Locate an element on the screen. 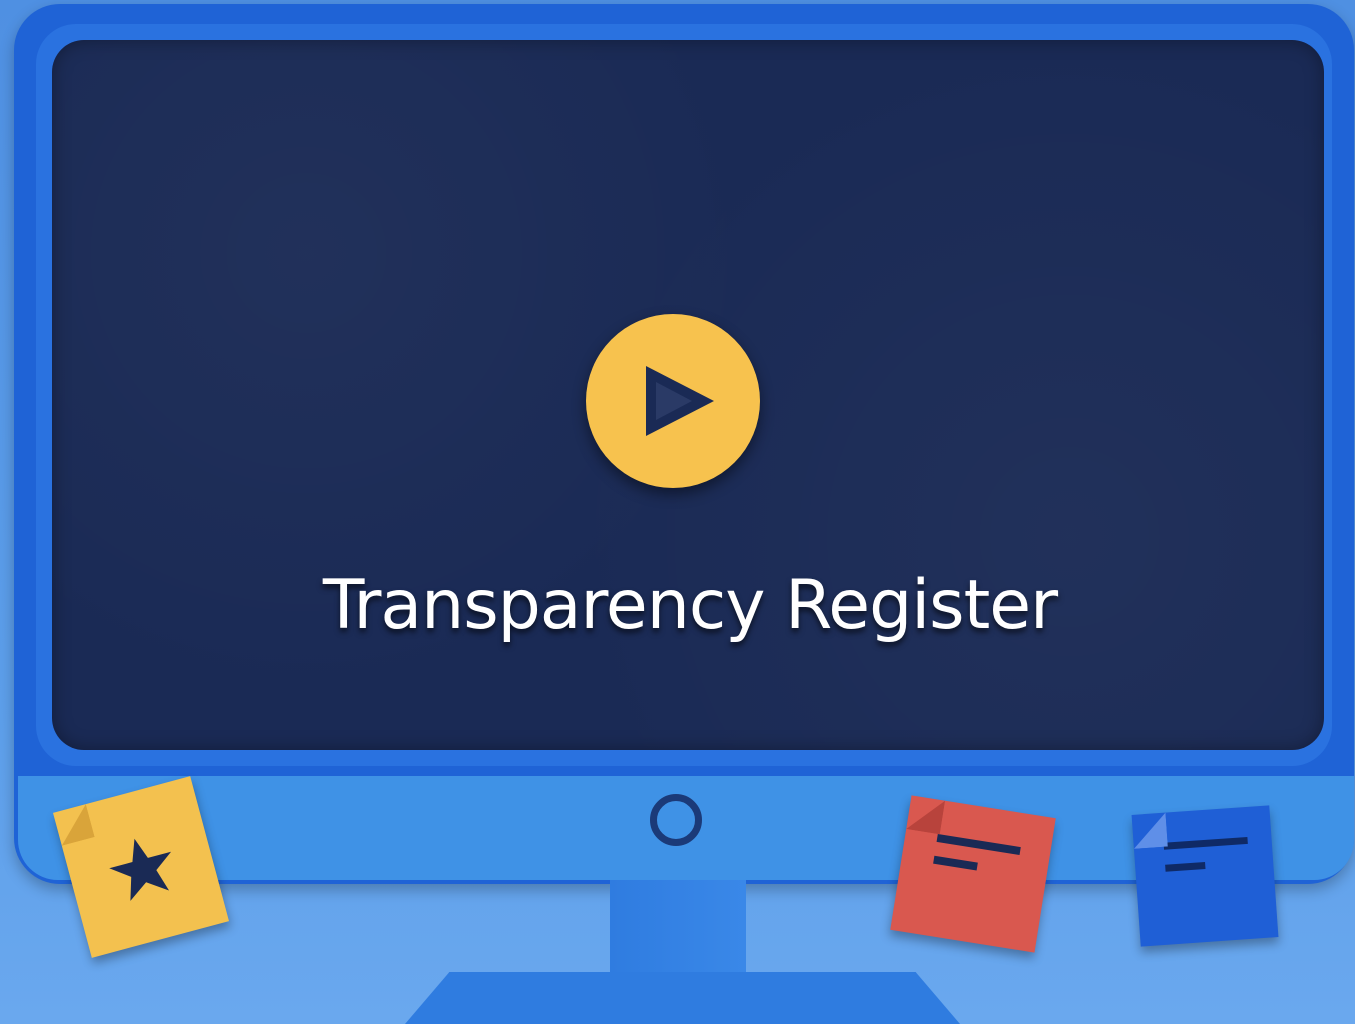 This screenshot has height=1024, width=1355. play-button is located at coordinates (673, 401).